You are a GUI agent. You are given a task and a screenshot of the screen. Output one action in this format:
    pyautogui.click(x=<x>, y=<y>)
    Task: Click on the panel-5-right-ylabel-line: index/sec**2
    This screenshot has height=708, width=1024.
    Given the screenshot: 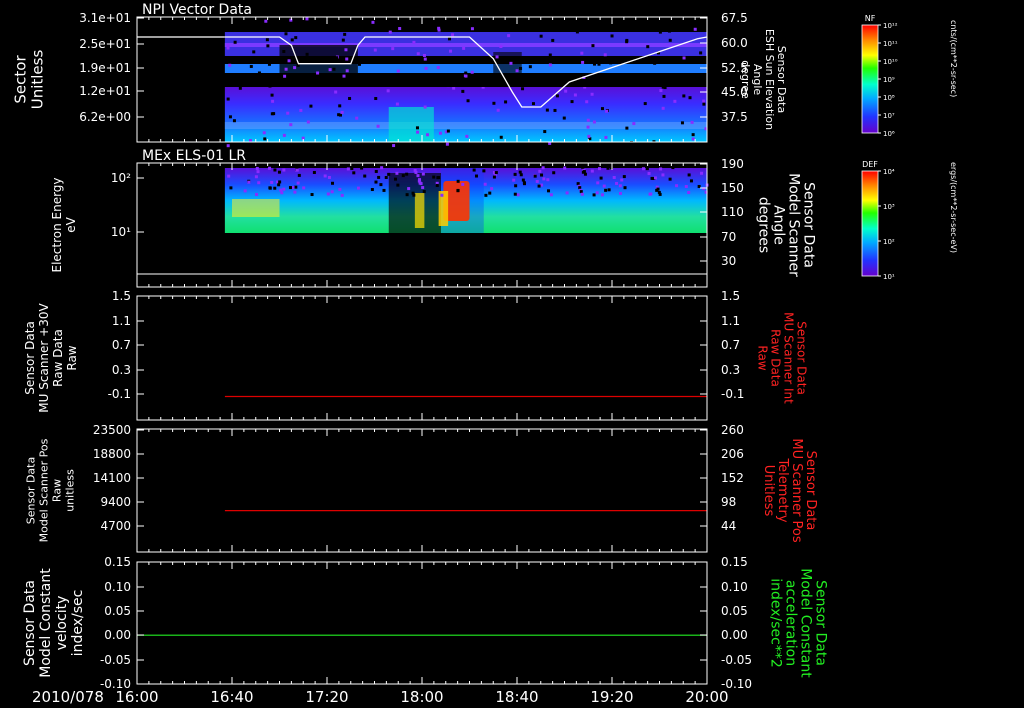 What is the action you would take?
    pyautogui.click(x=776, y=623)
    